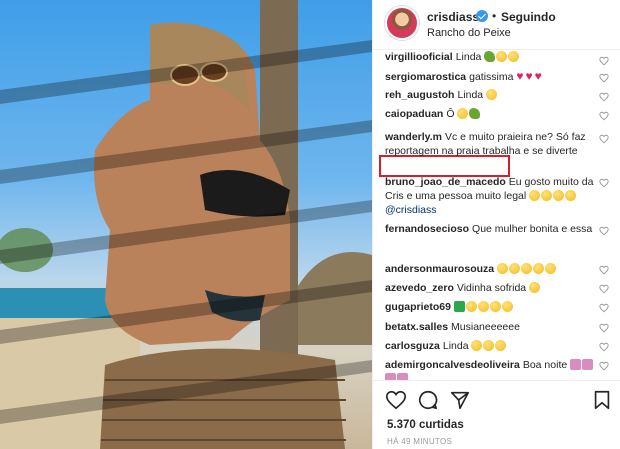 The width and height of the screenshot is (620, 449). I want to click on comment-row: reh_augustoh Linda, so click(491, 95).